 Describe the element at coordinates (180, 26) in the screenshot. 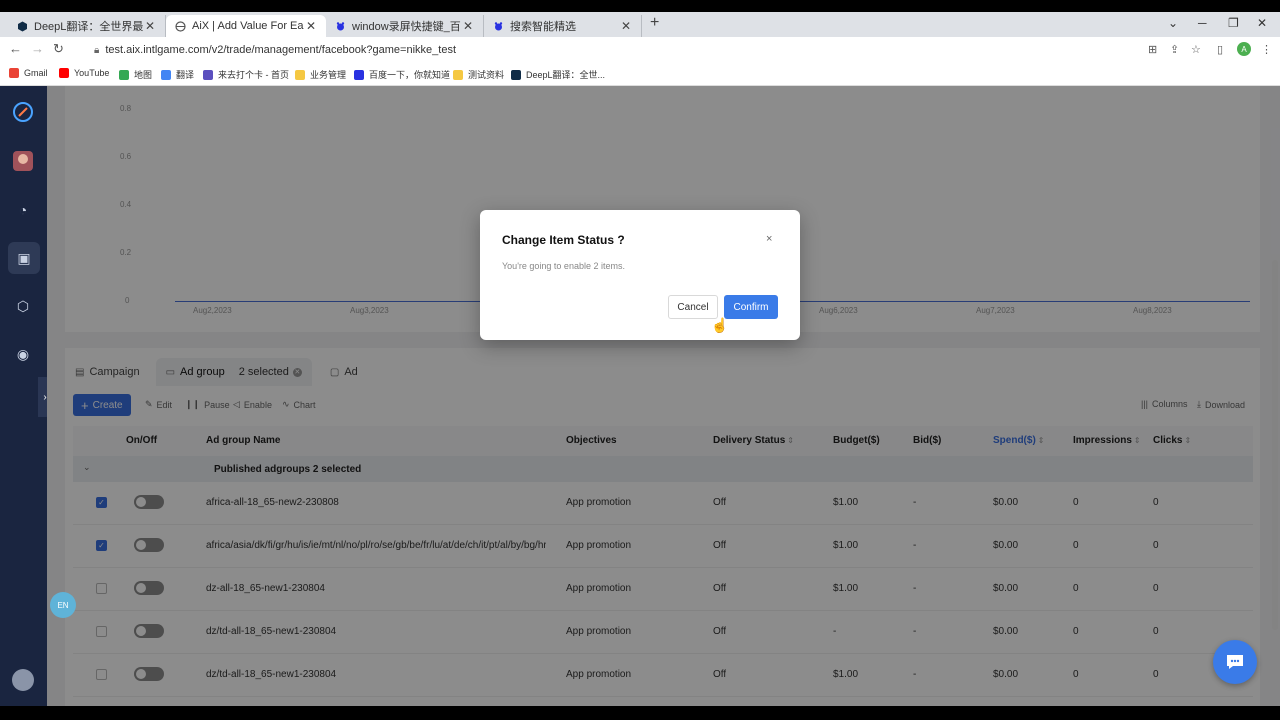

I see `globe-icon` at that location.